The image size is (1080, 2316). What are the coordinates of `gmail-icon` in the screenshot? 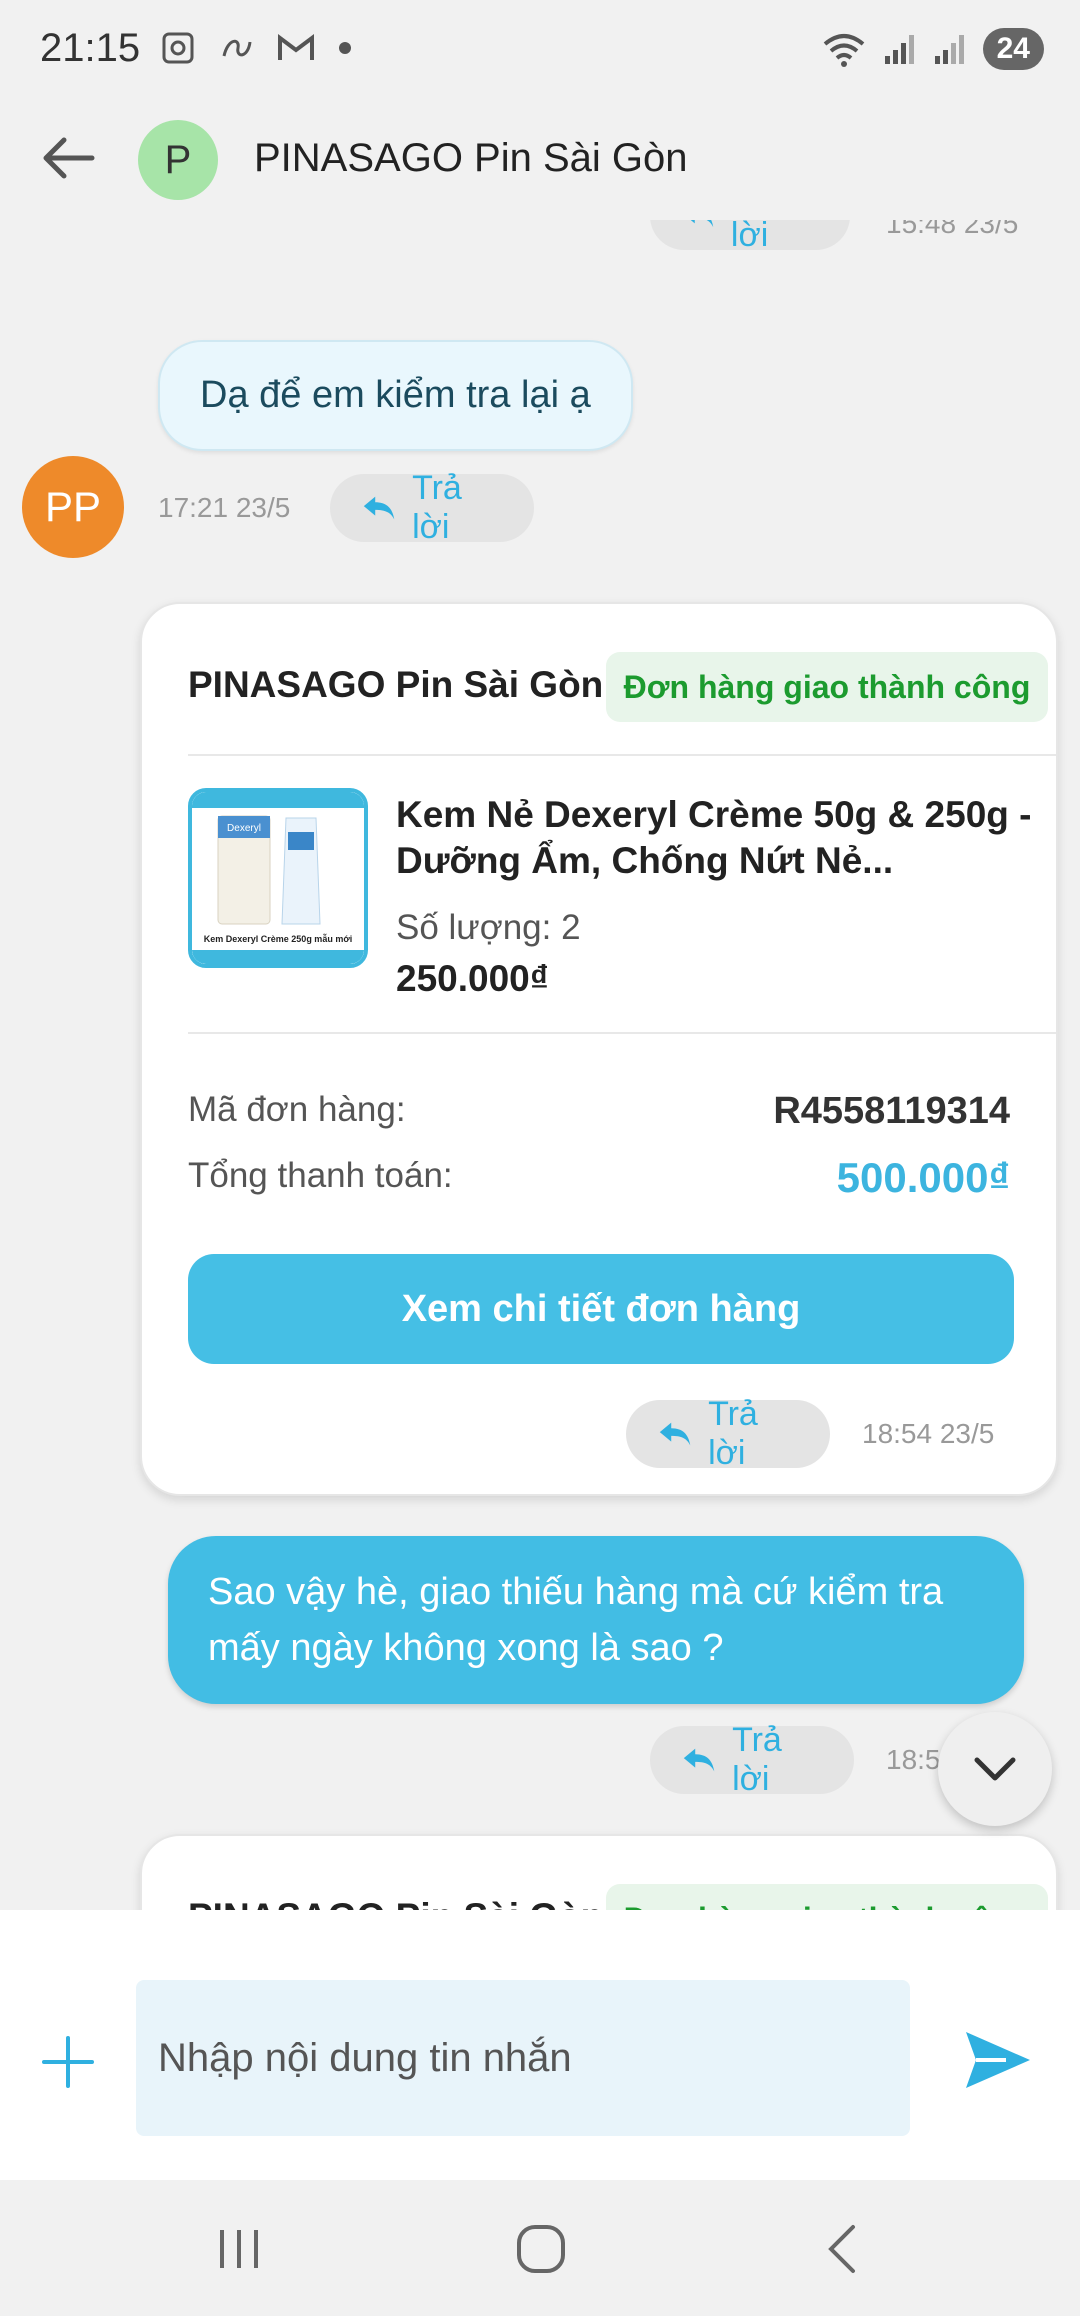 It's located at (296, 47).